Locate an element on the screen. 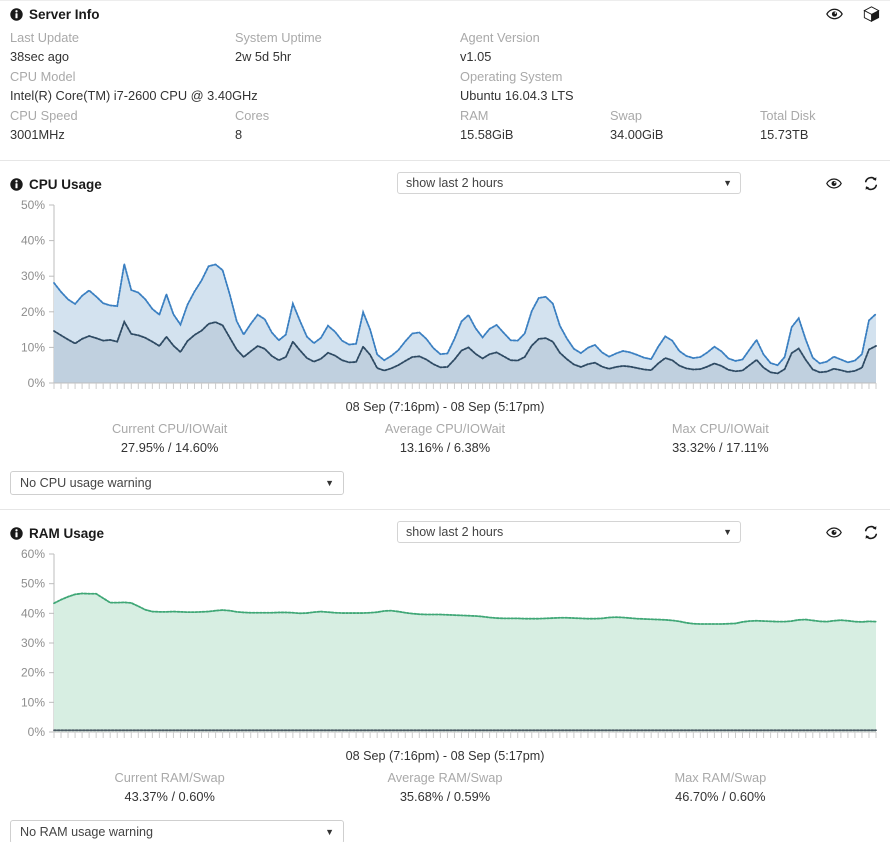 This screenshot has width=890, height=842. ram-chart-xlabel: 08 Sep (7:16pm) - 08 Sep (5:17pm) is located at coordinates (445, 756).